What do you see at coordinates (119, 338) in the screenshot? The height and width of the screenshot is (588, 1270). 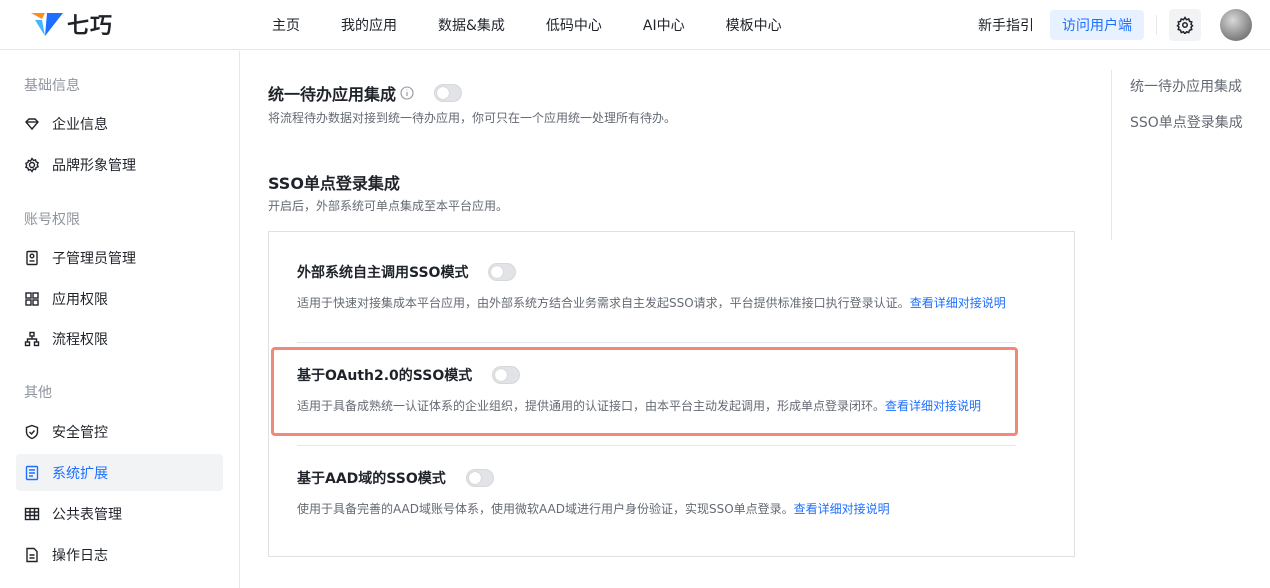 I see `sidebar-item-flow-permission: 流程权限` at bounding box center [119, 338].